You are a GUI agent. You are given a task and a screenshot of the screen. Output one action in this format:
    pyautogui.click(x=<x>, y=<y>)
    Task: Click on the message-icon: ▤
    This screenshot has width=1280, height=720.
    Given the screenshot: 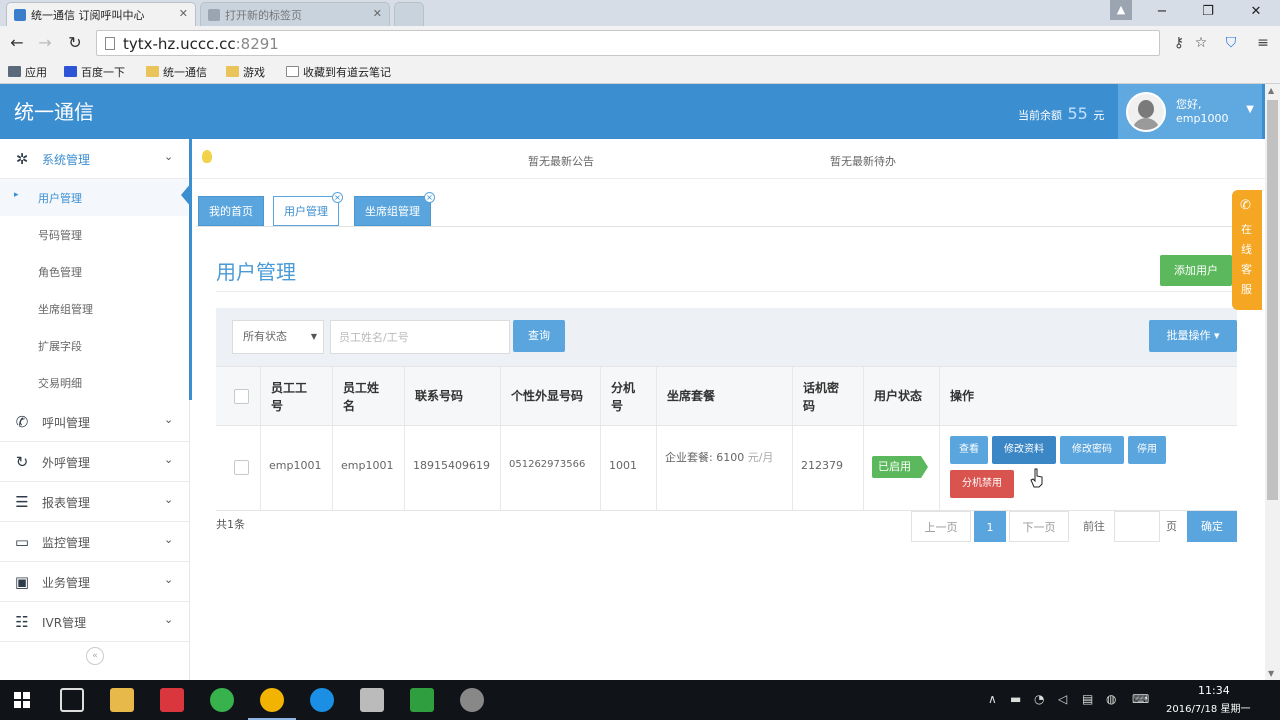 What is the action you would take?
    pyautogui.click(x=1087, y=699)
    